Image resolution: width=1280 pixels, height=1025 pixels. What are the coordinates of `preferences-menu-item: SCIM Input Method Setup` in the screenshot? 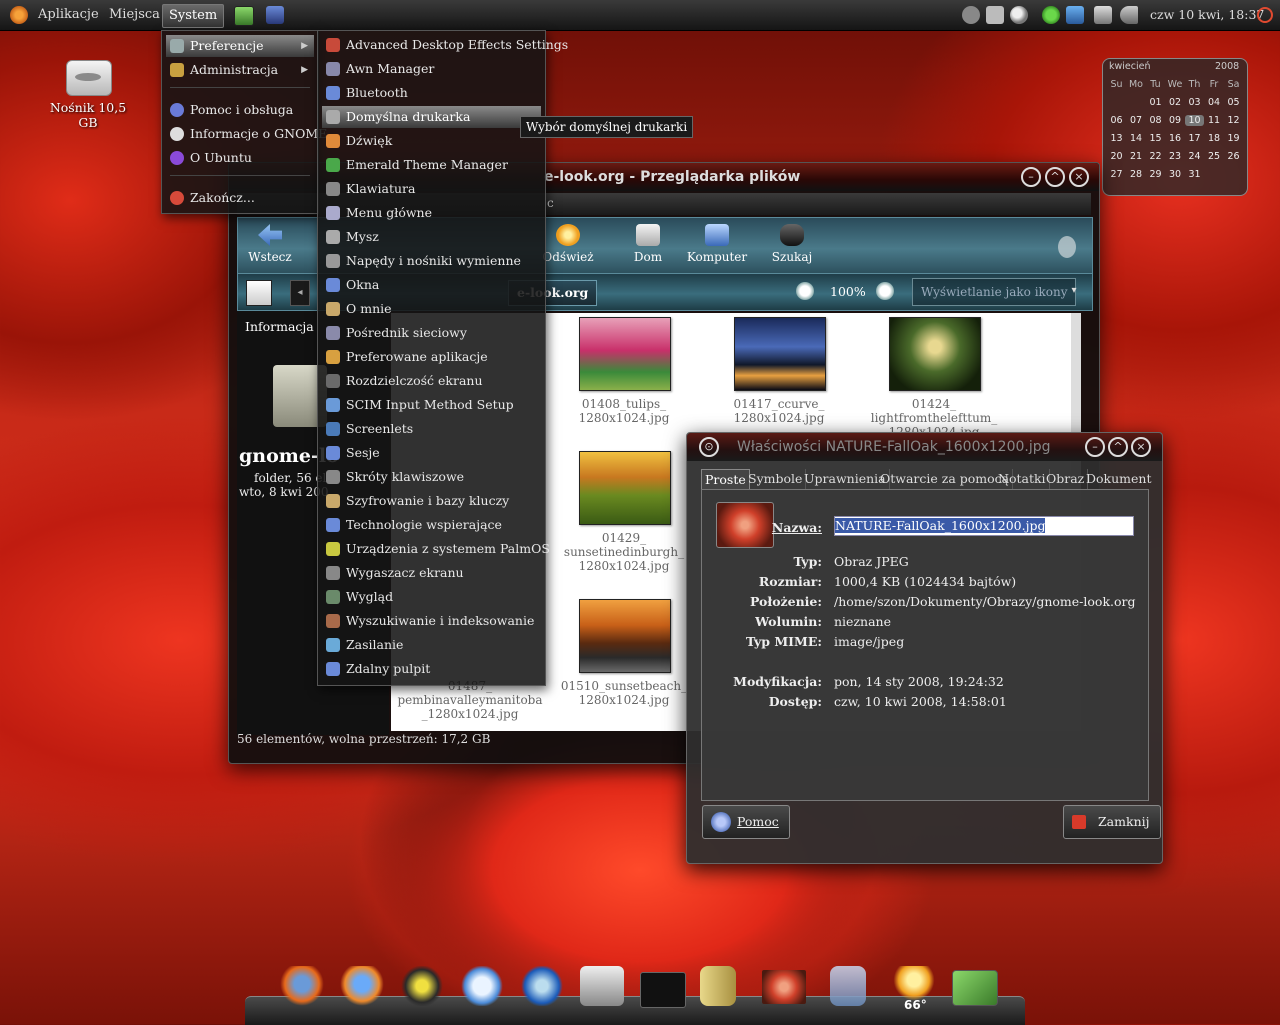 It's located at (431, 405).